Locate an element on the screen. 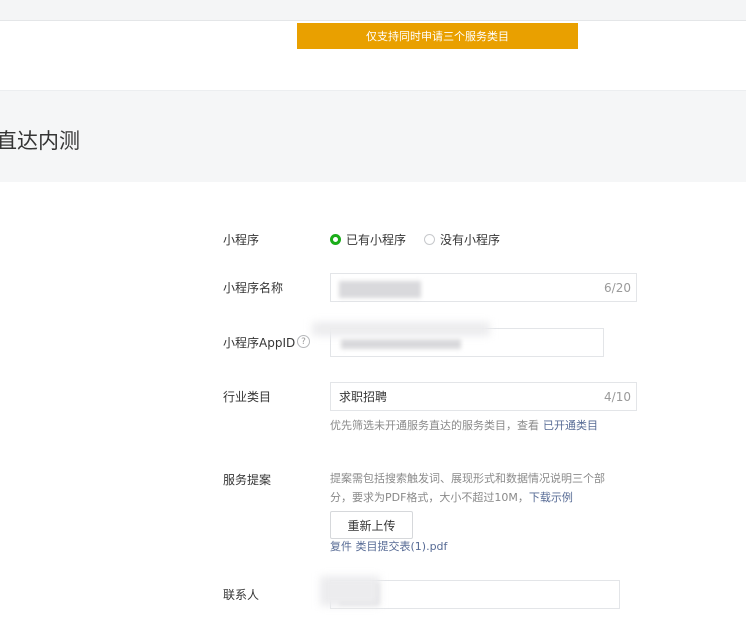 This screenshot has width=746, height=631. radio-unchecked-icon is located at coordinates (430, 239).